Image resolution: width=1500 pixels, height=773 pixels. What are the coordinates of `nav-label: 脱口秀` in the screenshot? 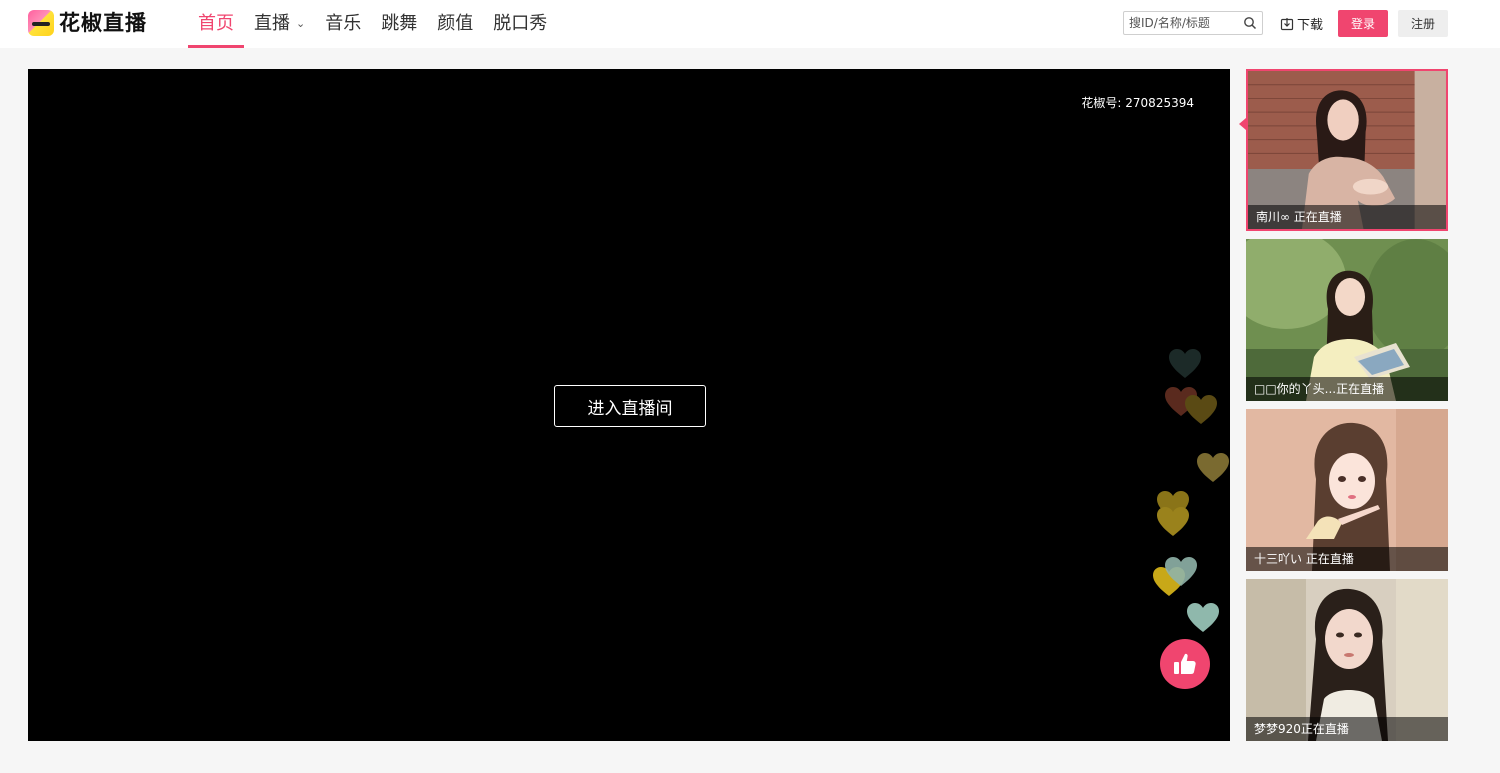 It's located at (520, 23).